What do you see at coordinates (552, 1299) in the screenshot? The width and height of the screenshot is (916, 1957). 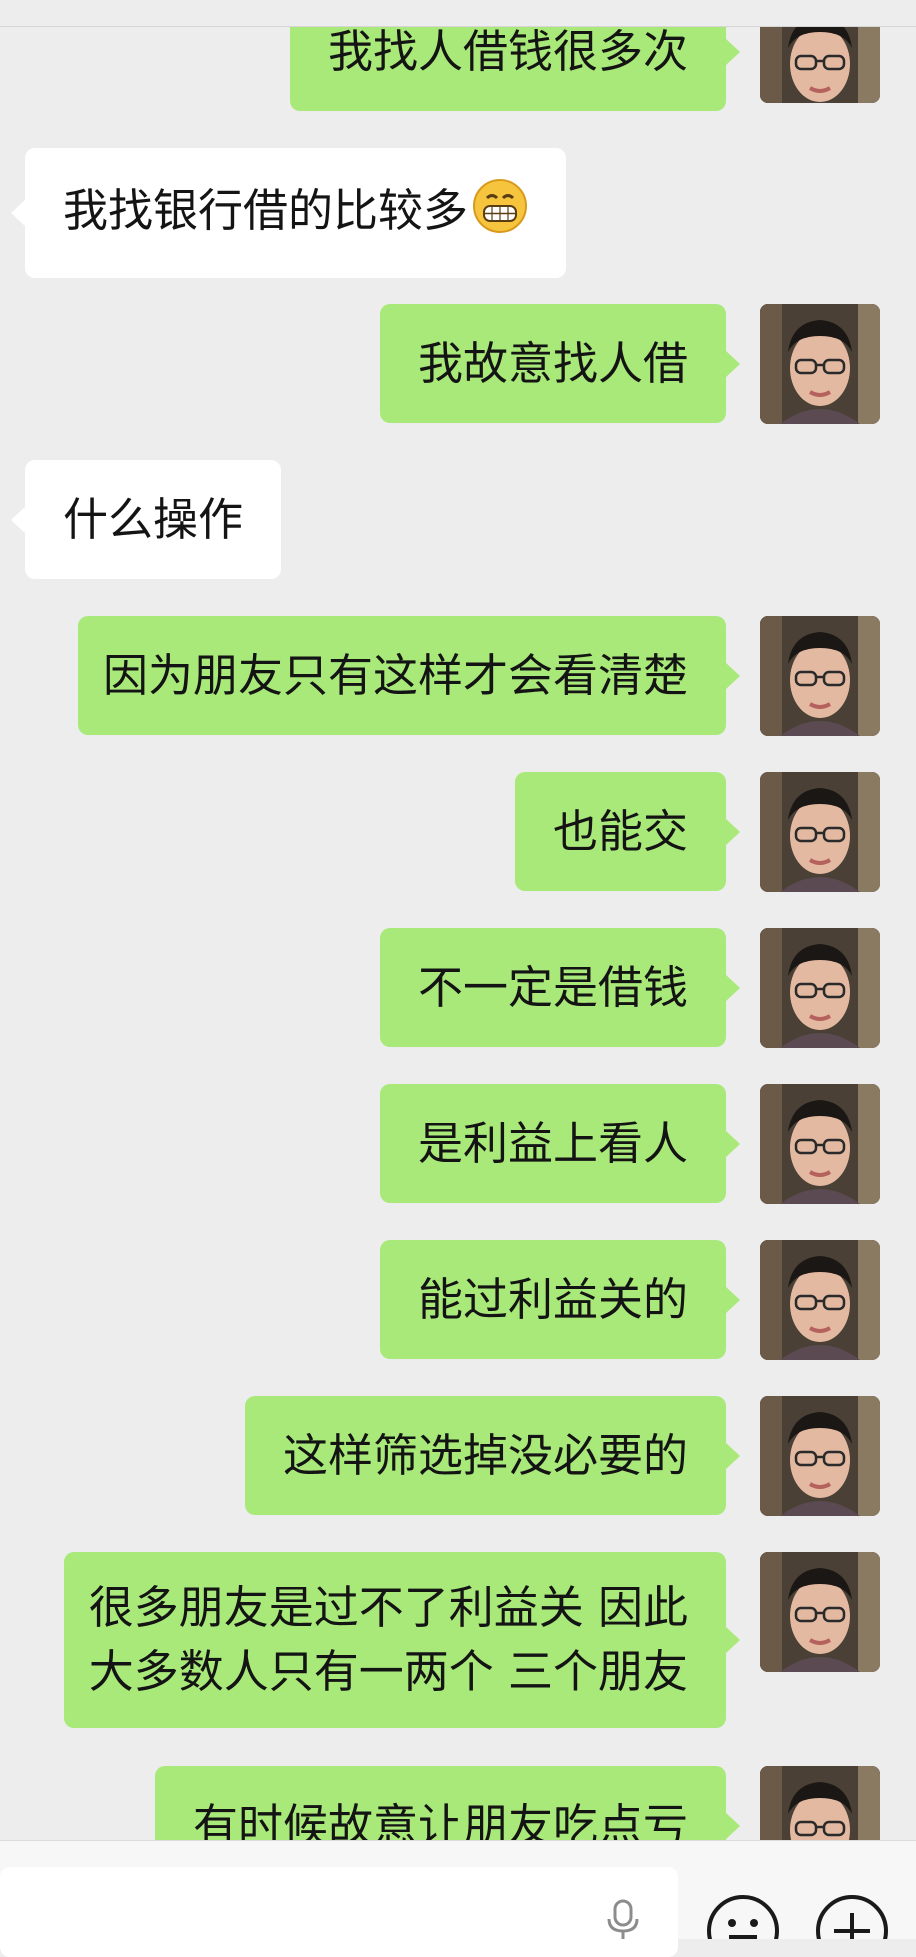 I see `message-text: 能过利益关的` at bounding box center [552, 1299].